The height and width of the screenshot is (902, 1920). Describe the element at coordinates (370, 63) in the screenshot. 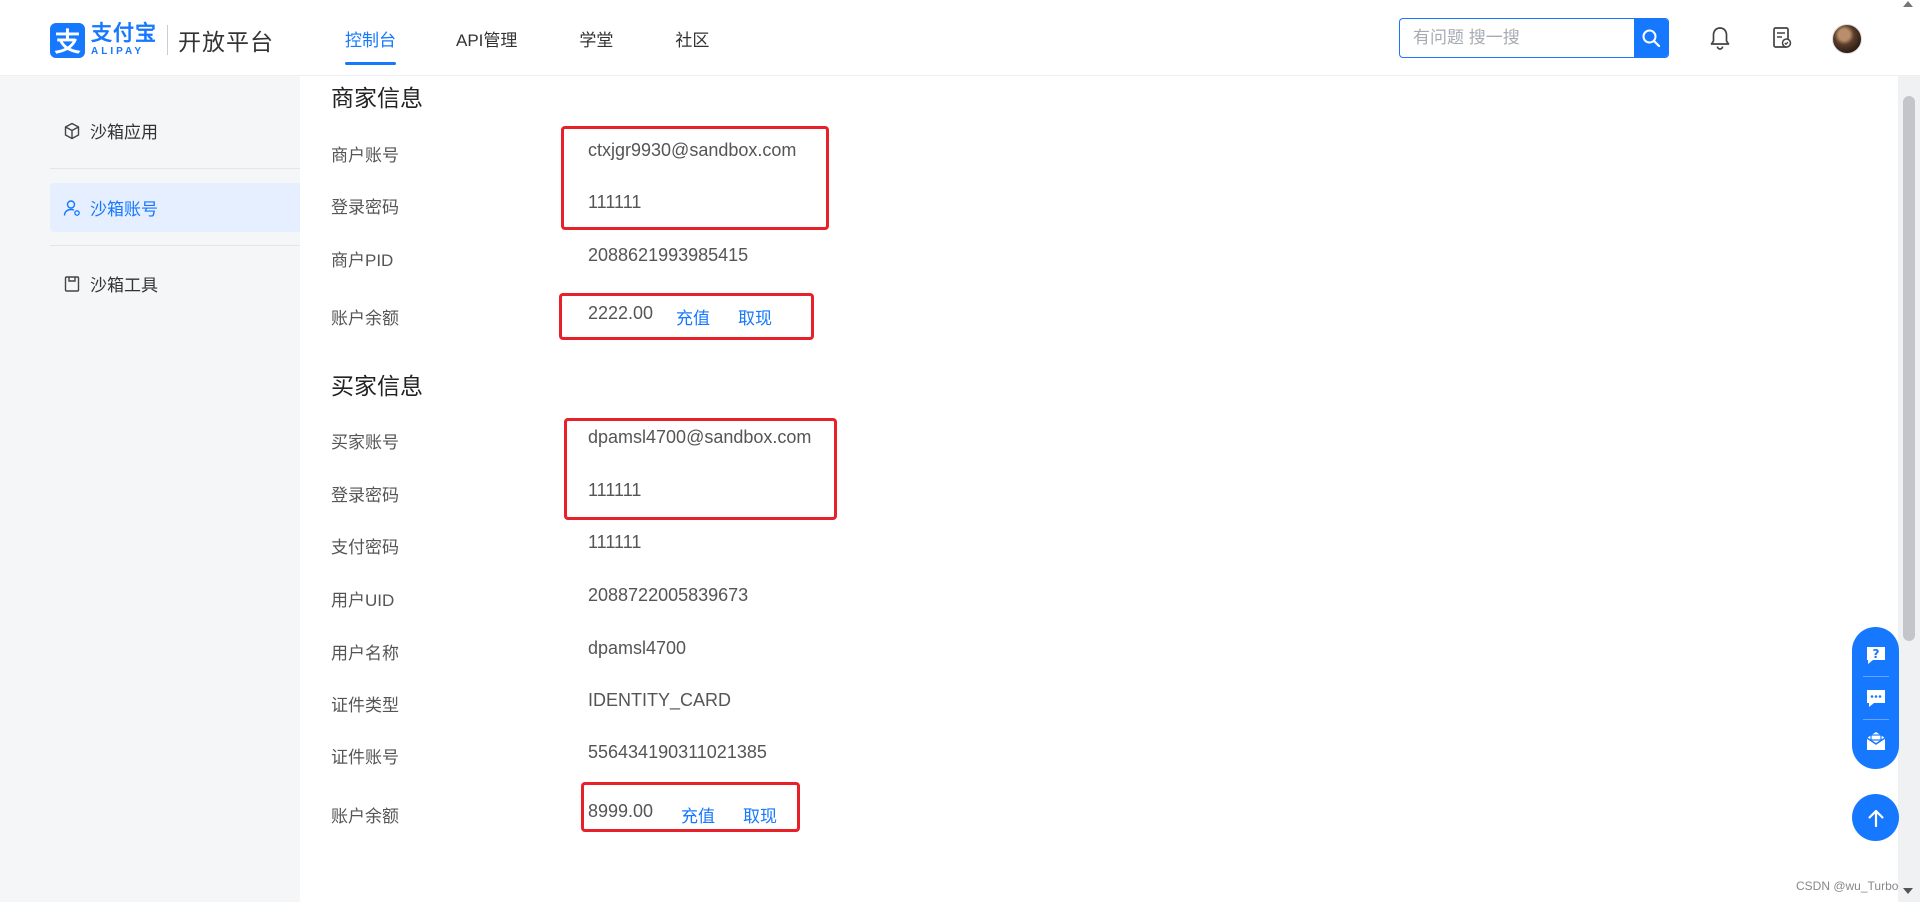

I see `nav-active-indicator` at that location.